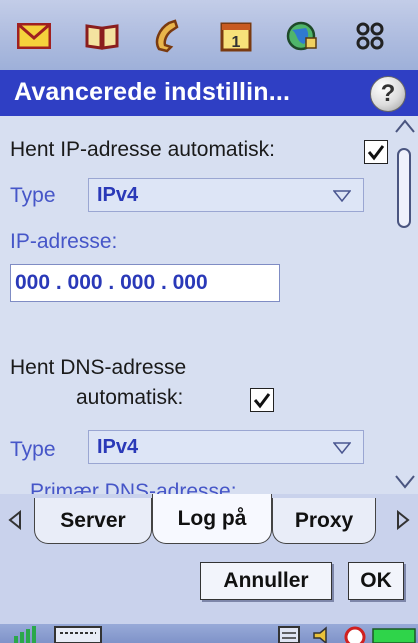 The height and width of the screenshot is (643, 418). Describe the element at coordinates (226, 195) in the screenshot. I see `ip-type-dropdown: IPv4` at that location.